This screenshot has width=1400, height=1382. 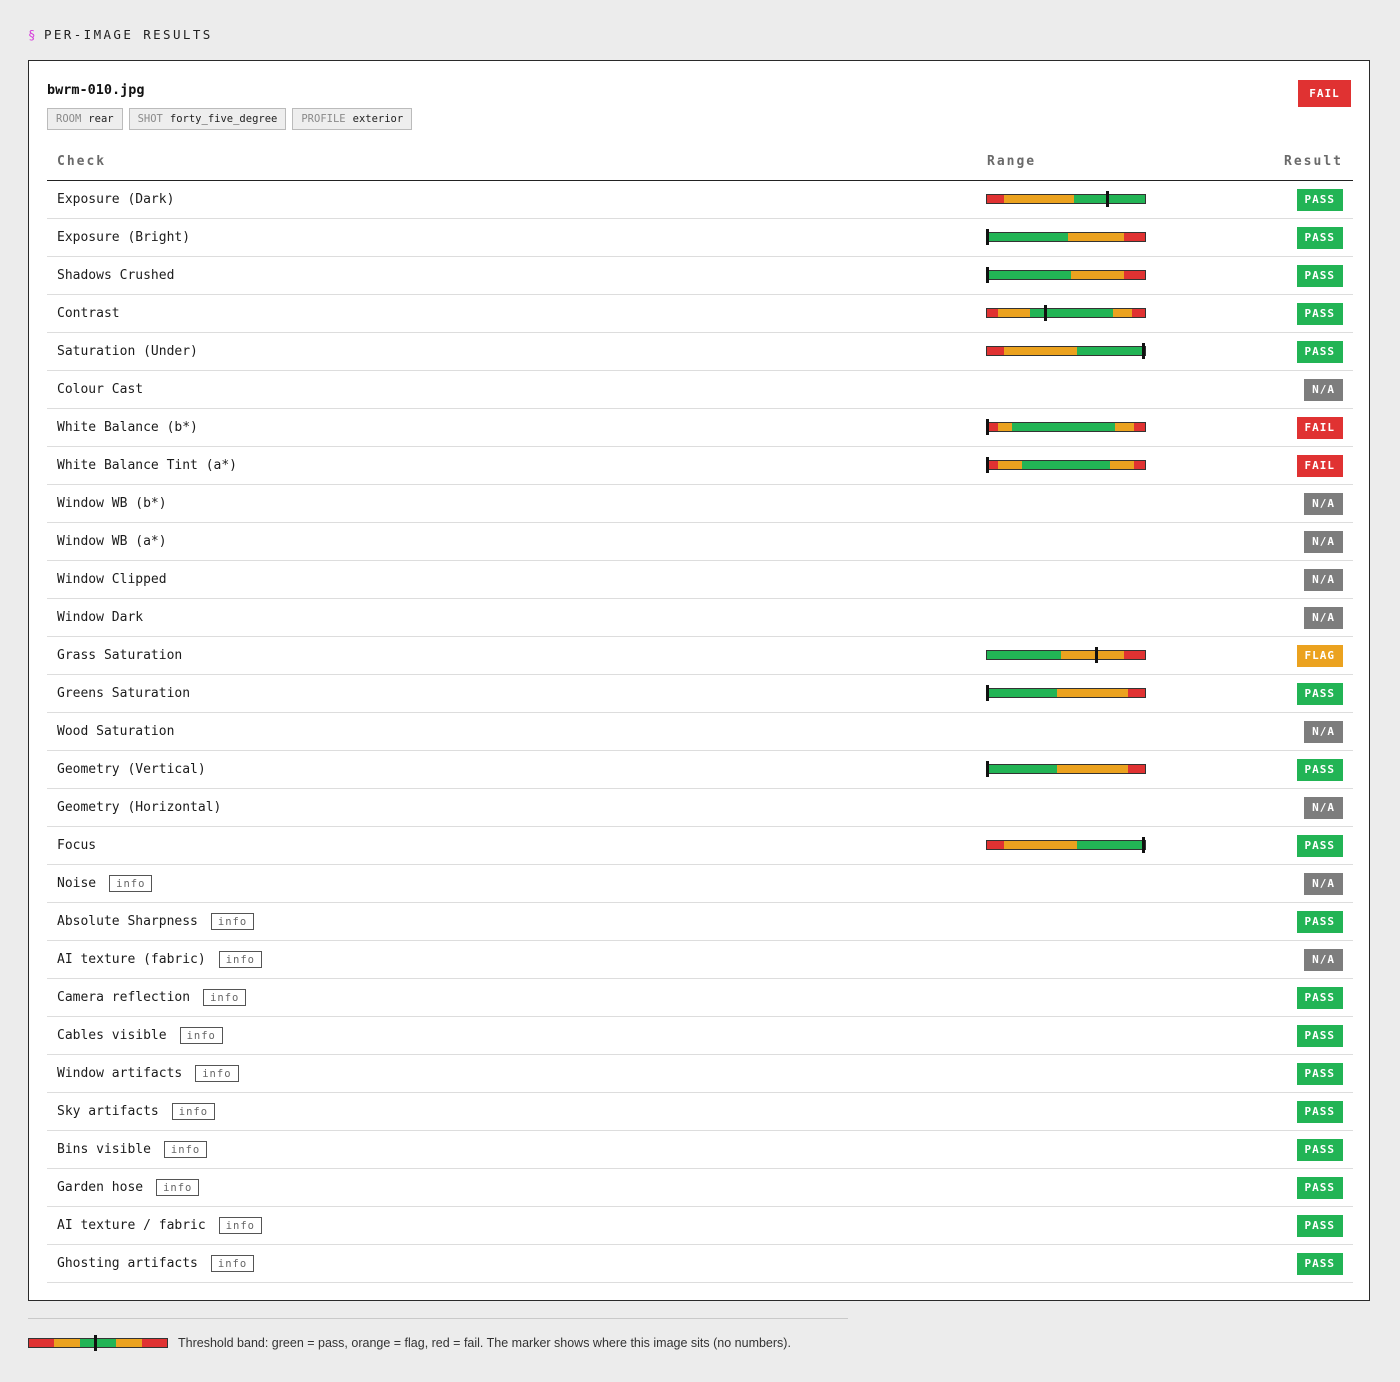 What do you see at coordinates (76, 845) in the screenshot?
I see `check-name-cell: Focus` at bounding box center [76, 845].